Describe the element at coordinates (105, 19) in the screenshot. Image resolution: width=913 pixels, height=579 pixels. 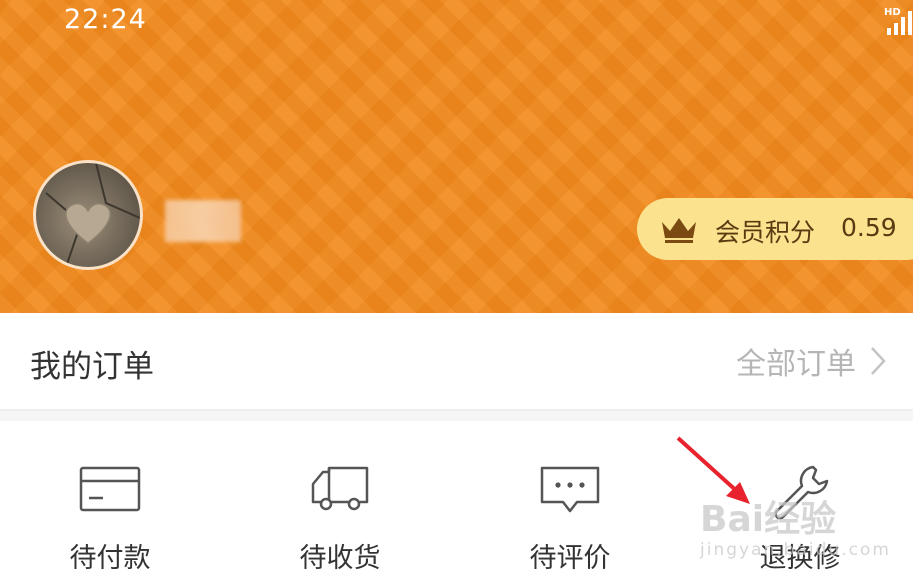
I see `status-time: 22:24` at that location.